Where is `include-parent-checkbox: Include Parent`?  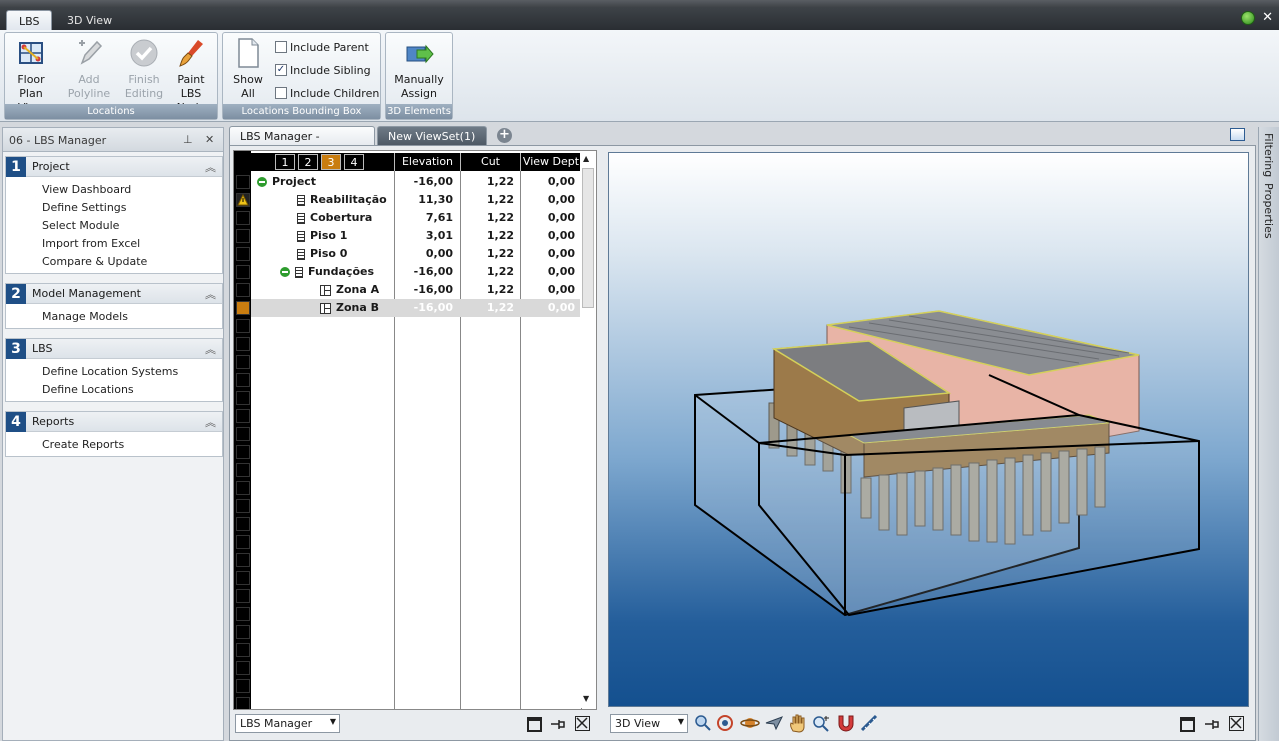
include-parent-checkbox: Include Parent is located at coordinates (322, 47).